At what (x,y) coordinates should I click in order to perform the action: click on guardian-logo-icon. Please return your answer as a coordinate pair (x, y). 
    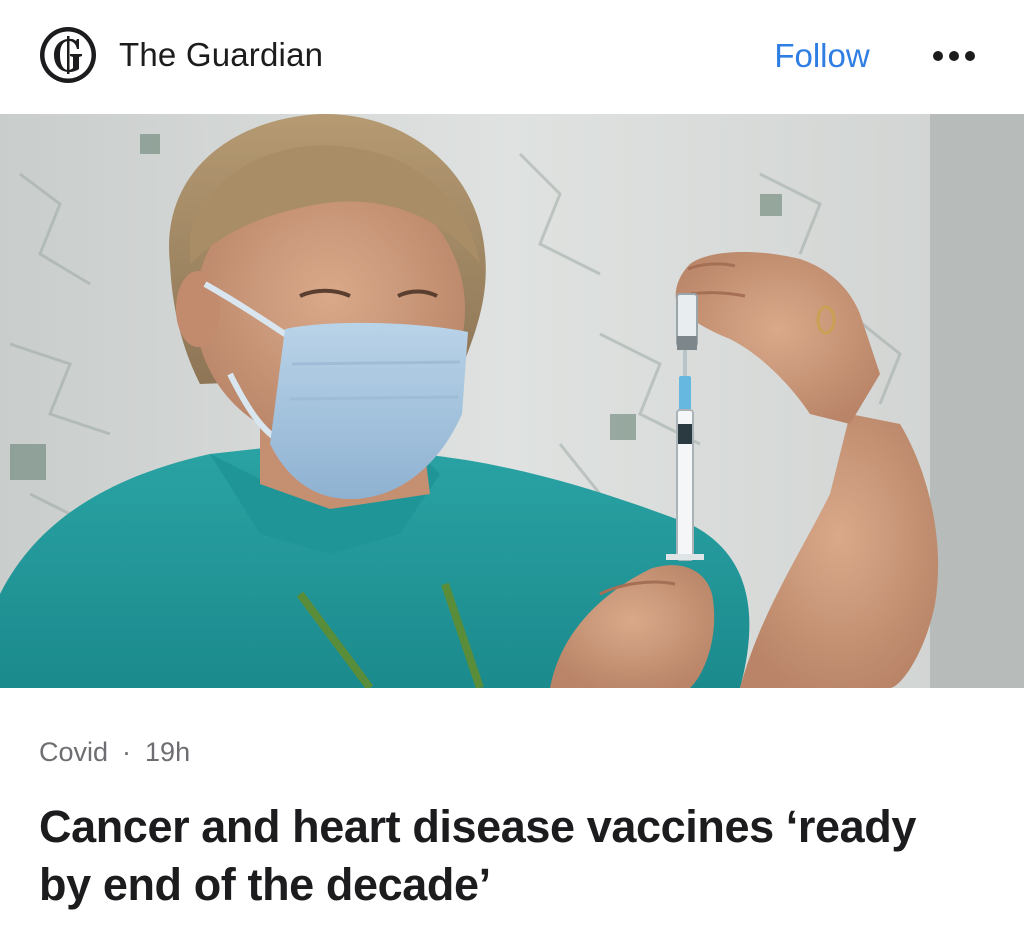
    Looking at the image, I should click on (68, 55).